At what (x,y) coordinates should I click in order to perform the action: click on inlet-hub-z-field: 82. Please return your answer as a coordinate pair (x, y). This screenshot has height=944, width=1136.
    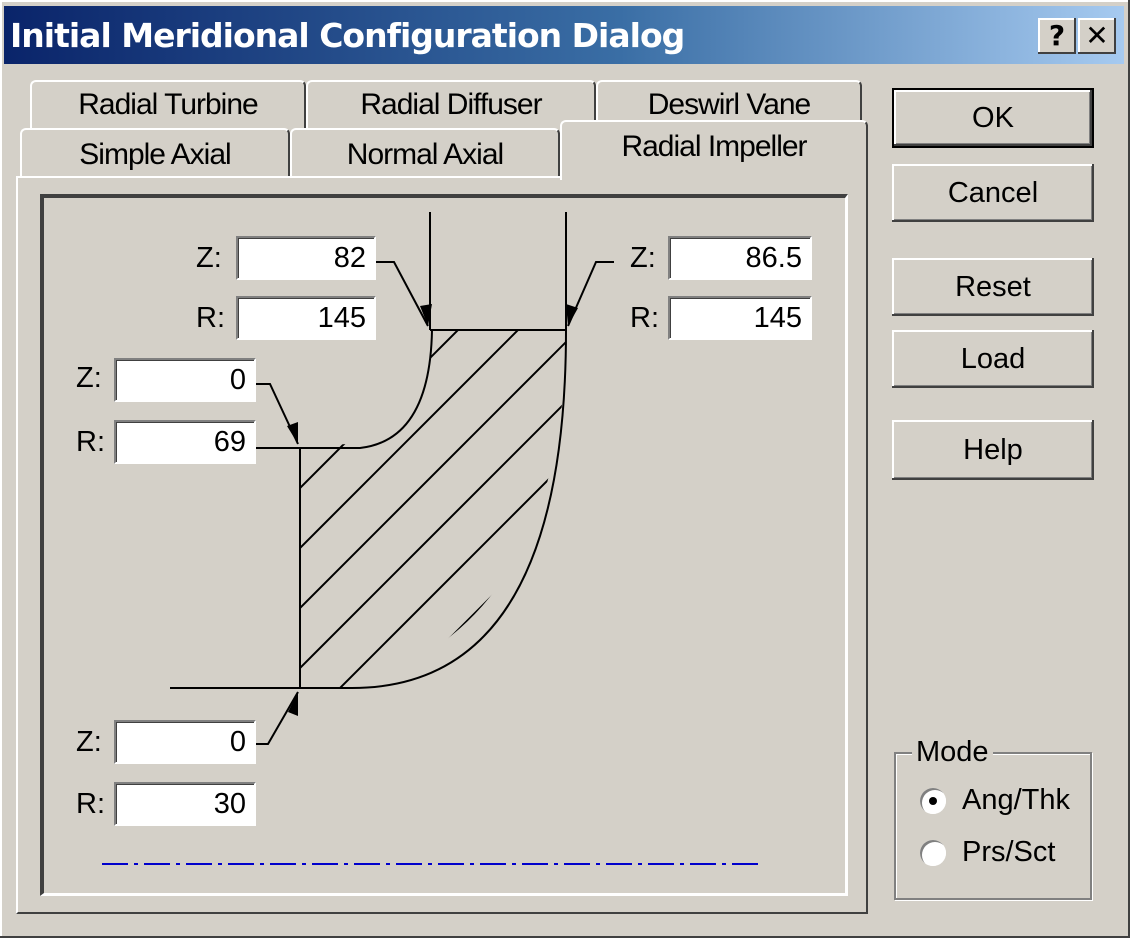
    Looking at the image, I should click on (306, 258).